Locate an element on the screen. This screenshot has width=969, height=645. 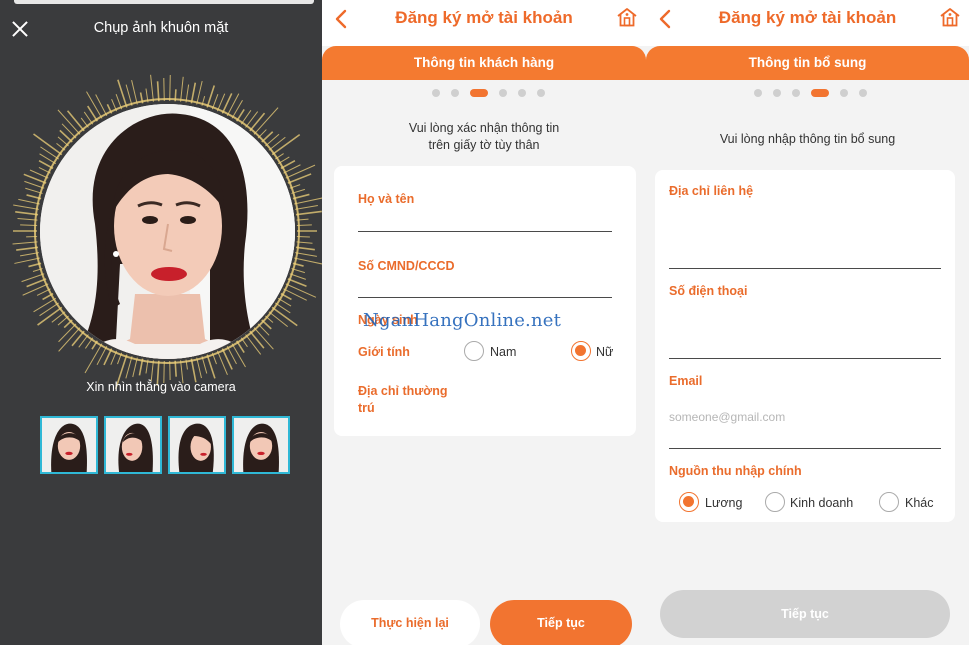
page-title: Đăng ký mở tài khoản is located at coordinates (807, 17).